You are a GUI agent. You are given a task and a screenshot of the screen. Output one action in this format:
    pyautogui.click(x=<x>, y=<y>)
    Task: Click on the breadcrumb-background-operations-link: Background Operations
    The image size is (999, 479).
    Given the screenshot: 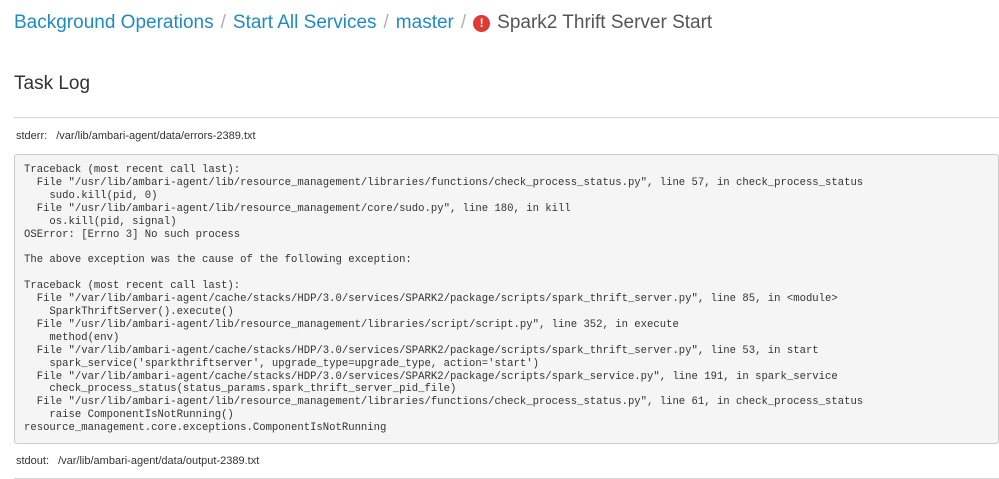 What is the action you would take?
    pyautogui.click(x=114, y=23)
    